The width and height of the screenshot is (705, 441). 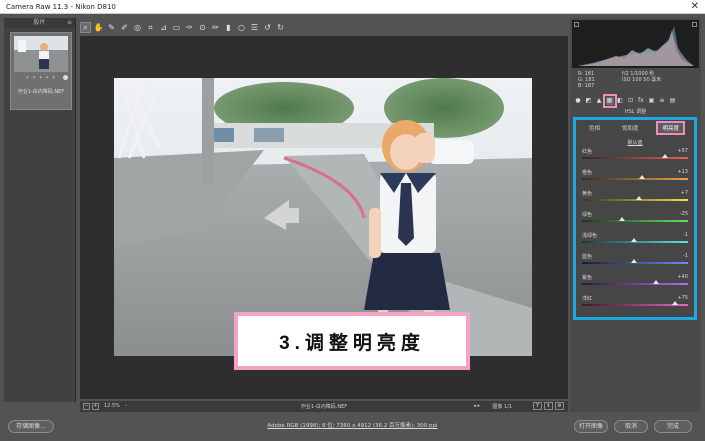 What do you see at coordinates (98, 27) in the screenshot?
I see `hand-icon: ✋` at bounding box center [98, 27].